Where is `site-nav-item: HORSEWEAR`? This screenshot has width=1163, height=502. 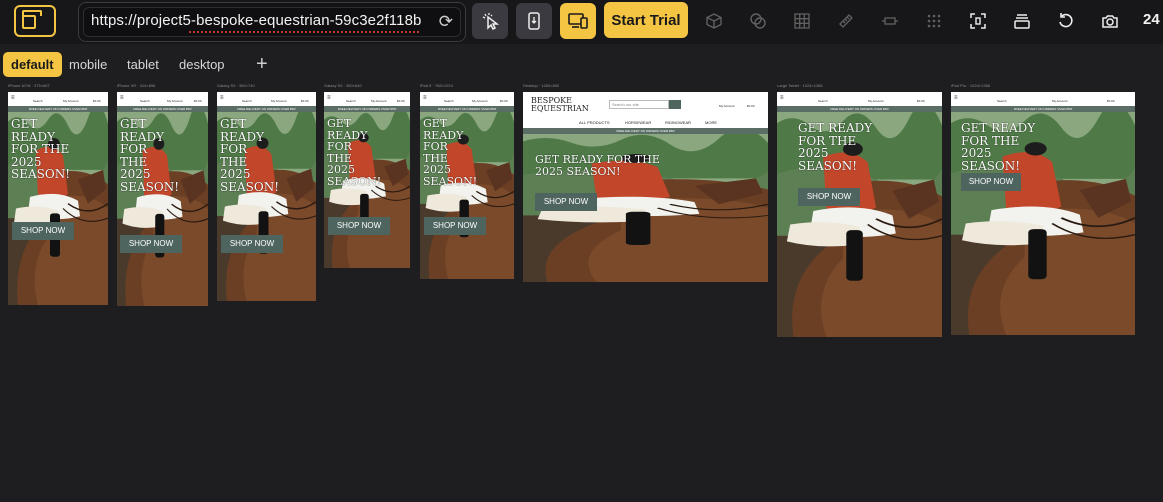 site-nav-item: HORSEWEAR is located at coordinates (638, 122).